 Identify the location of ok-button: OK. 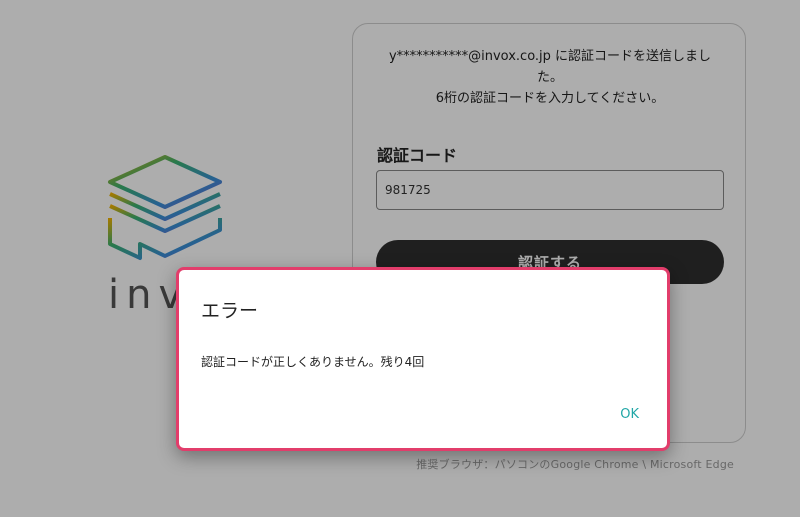
(629, 414).